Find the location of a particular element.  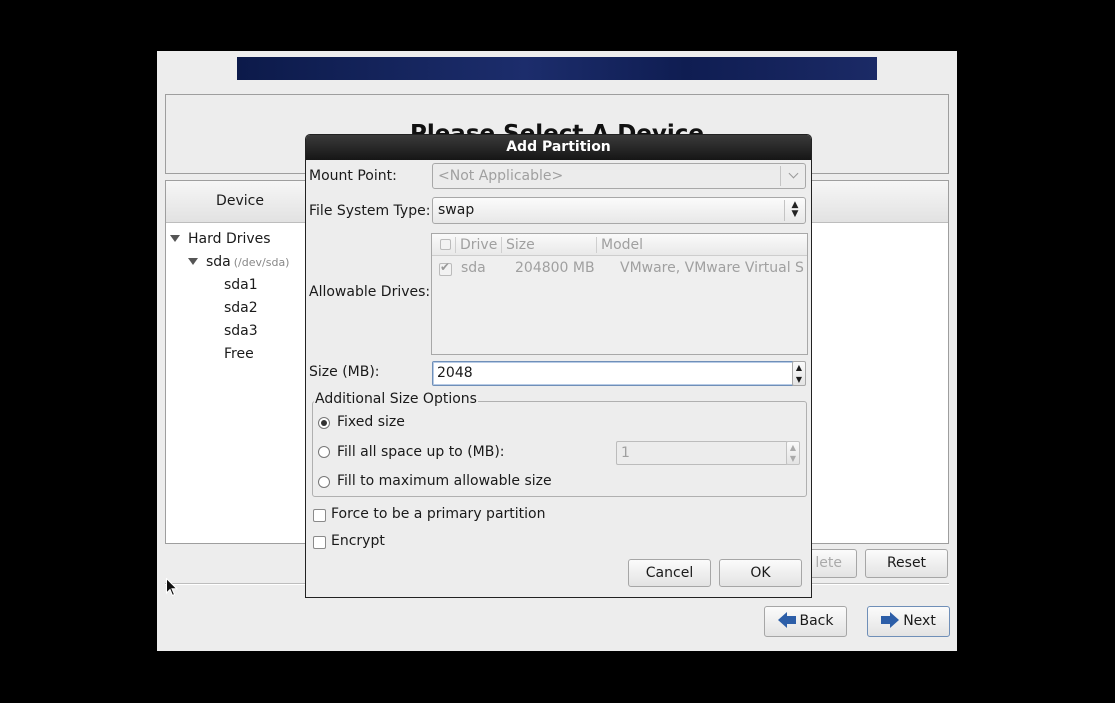

size-input: 2048 is located at coordinates (613, 373).